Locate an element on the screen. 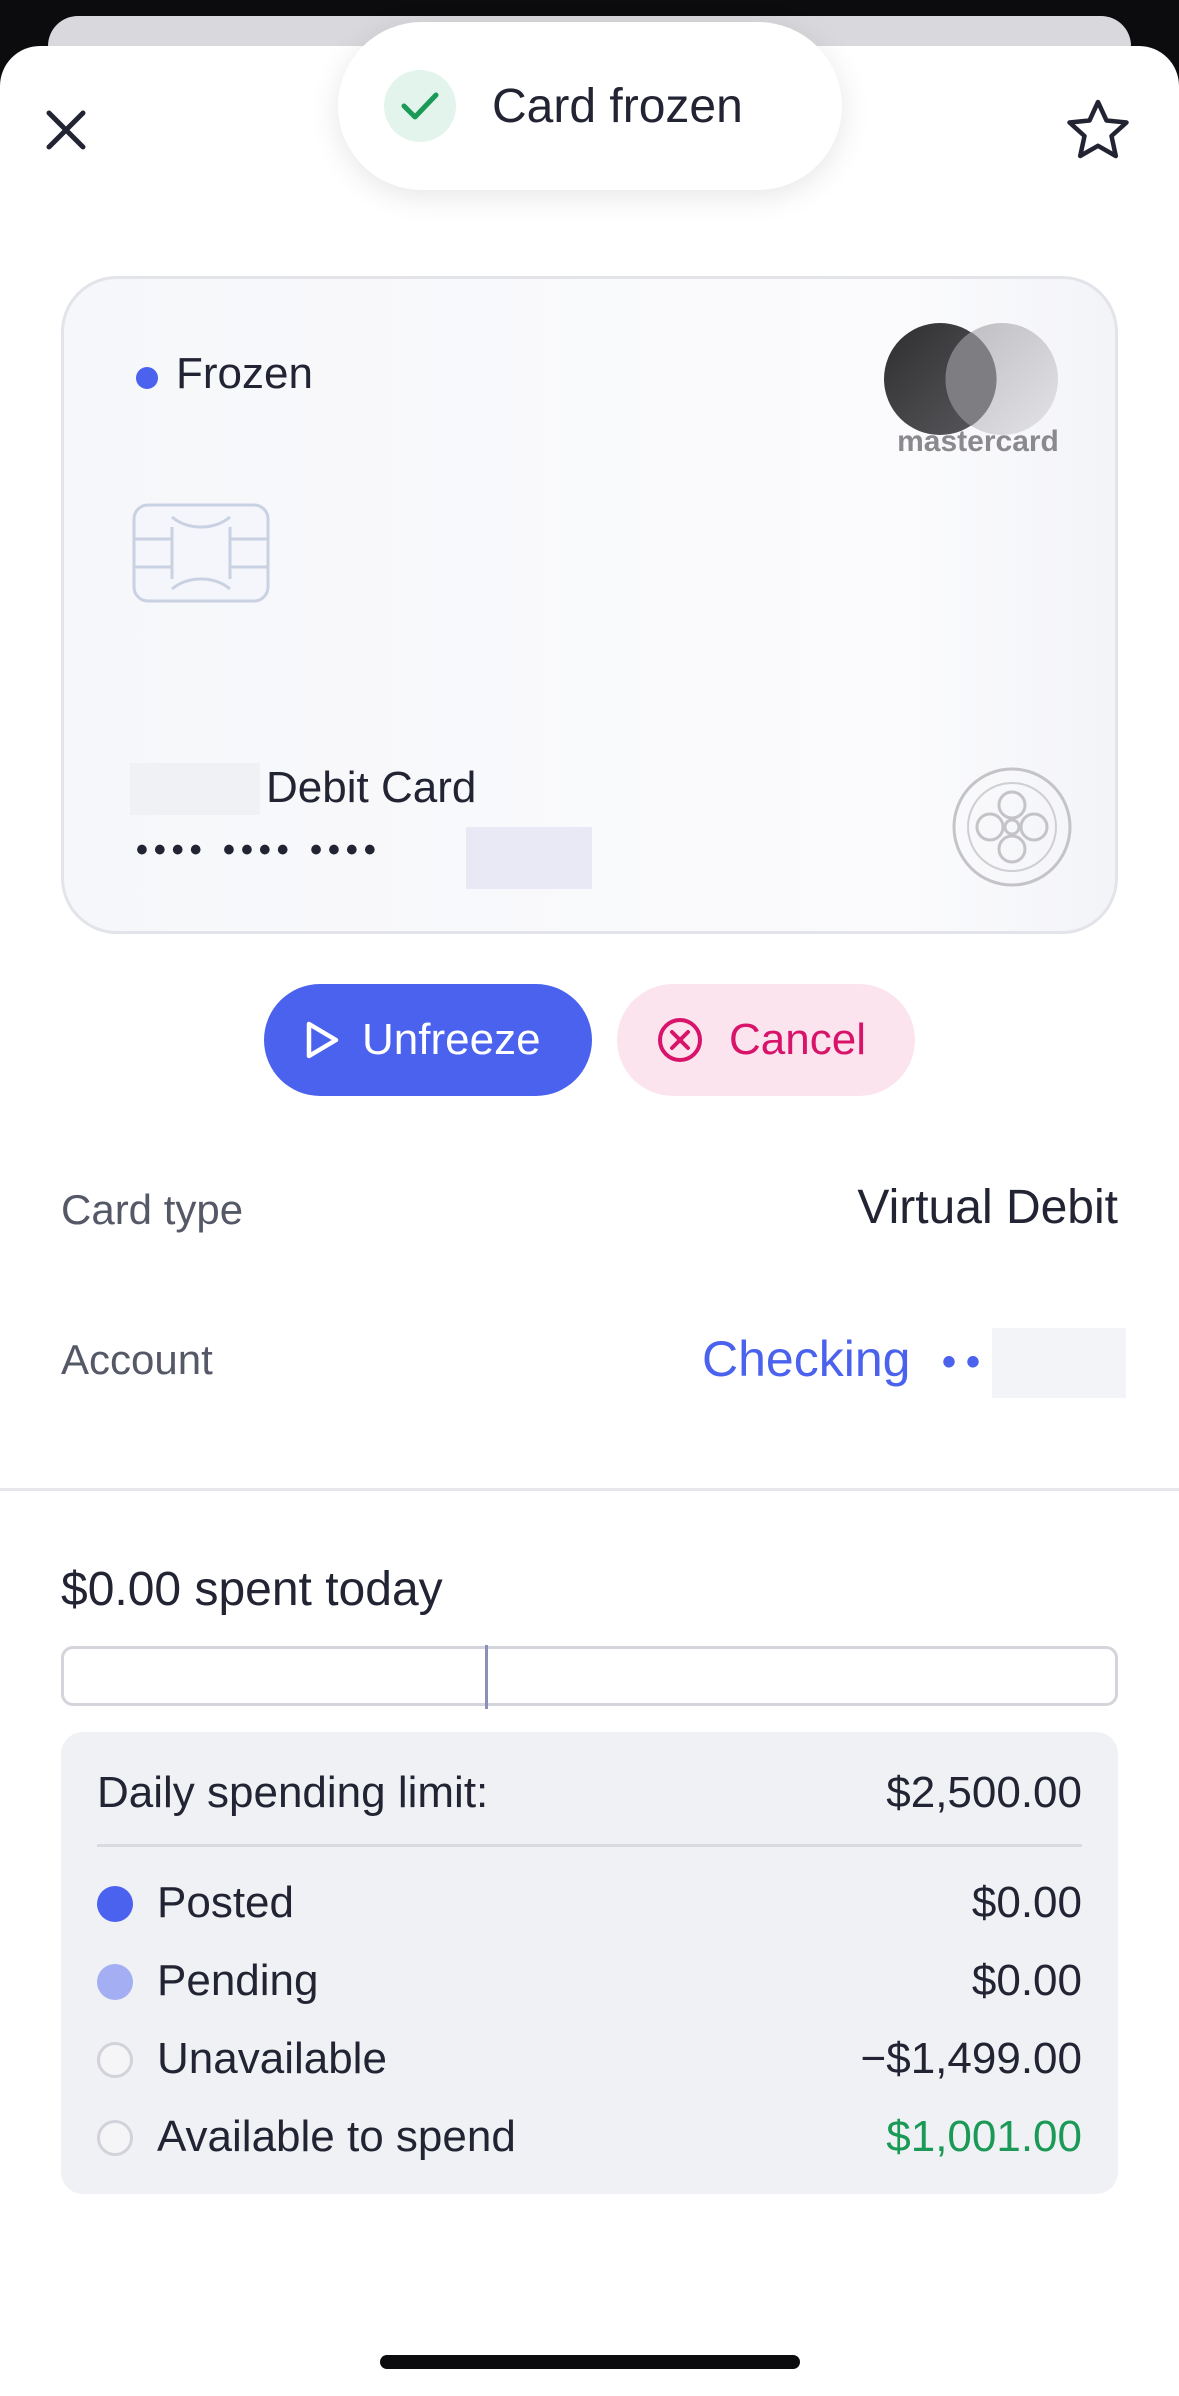 The width and height of the screenshot is (1179, 2396). unavailable-dot is located at coordinates (115, 2060).